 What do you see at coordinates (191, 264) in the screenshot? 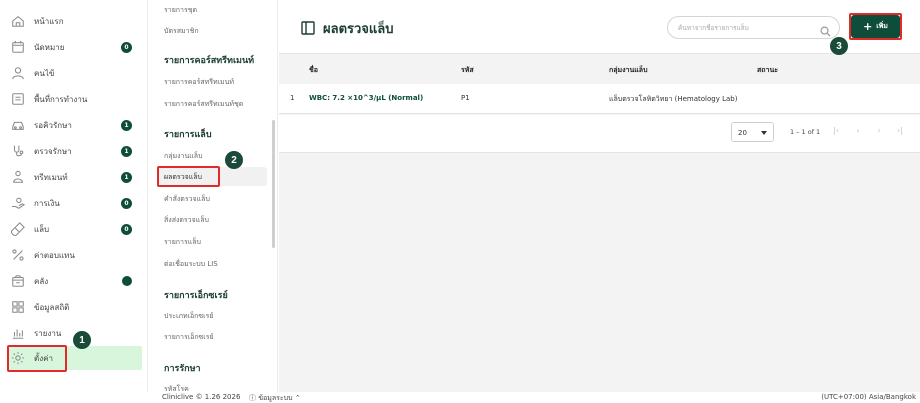
I see `submenu-item-lis: ต่อเชื่อมระบบ LIS` at bounding box center [191, 264].